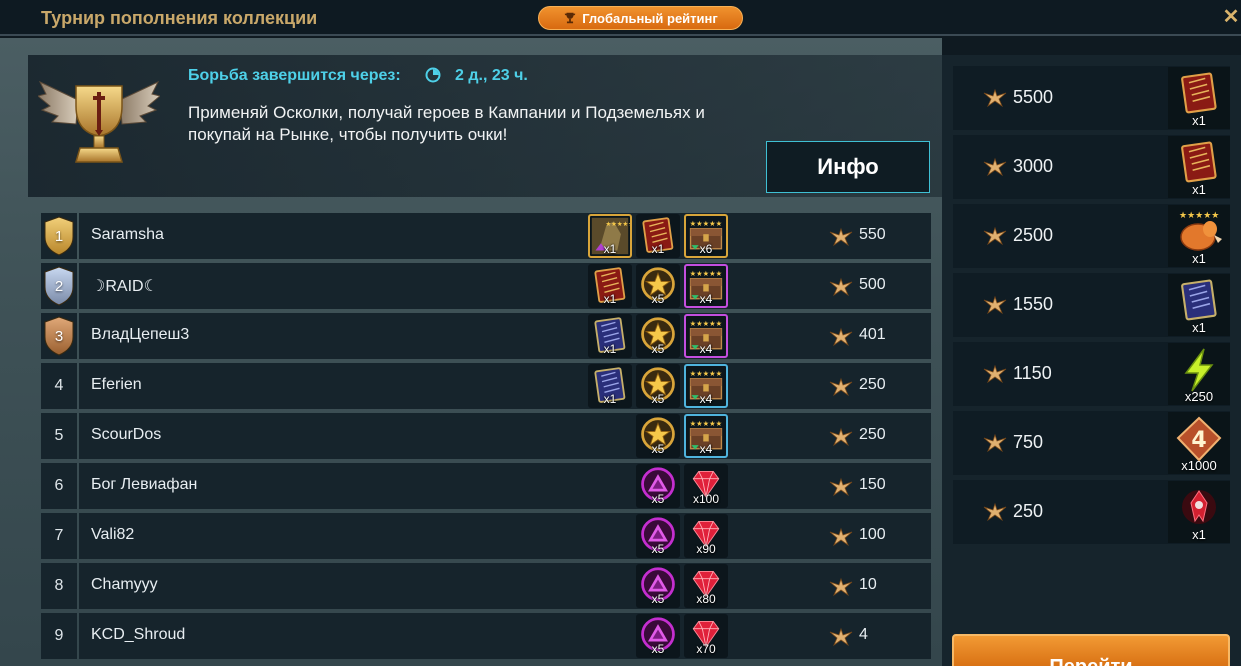  I want to click on reward-tier: 1550 x1, so click(1091, 305).